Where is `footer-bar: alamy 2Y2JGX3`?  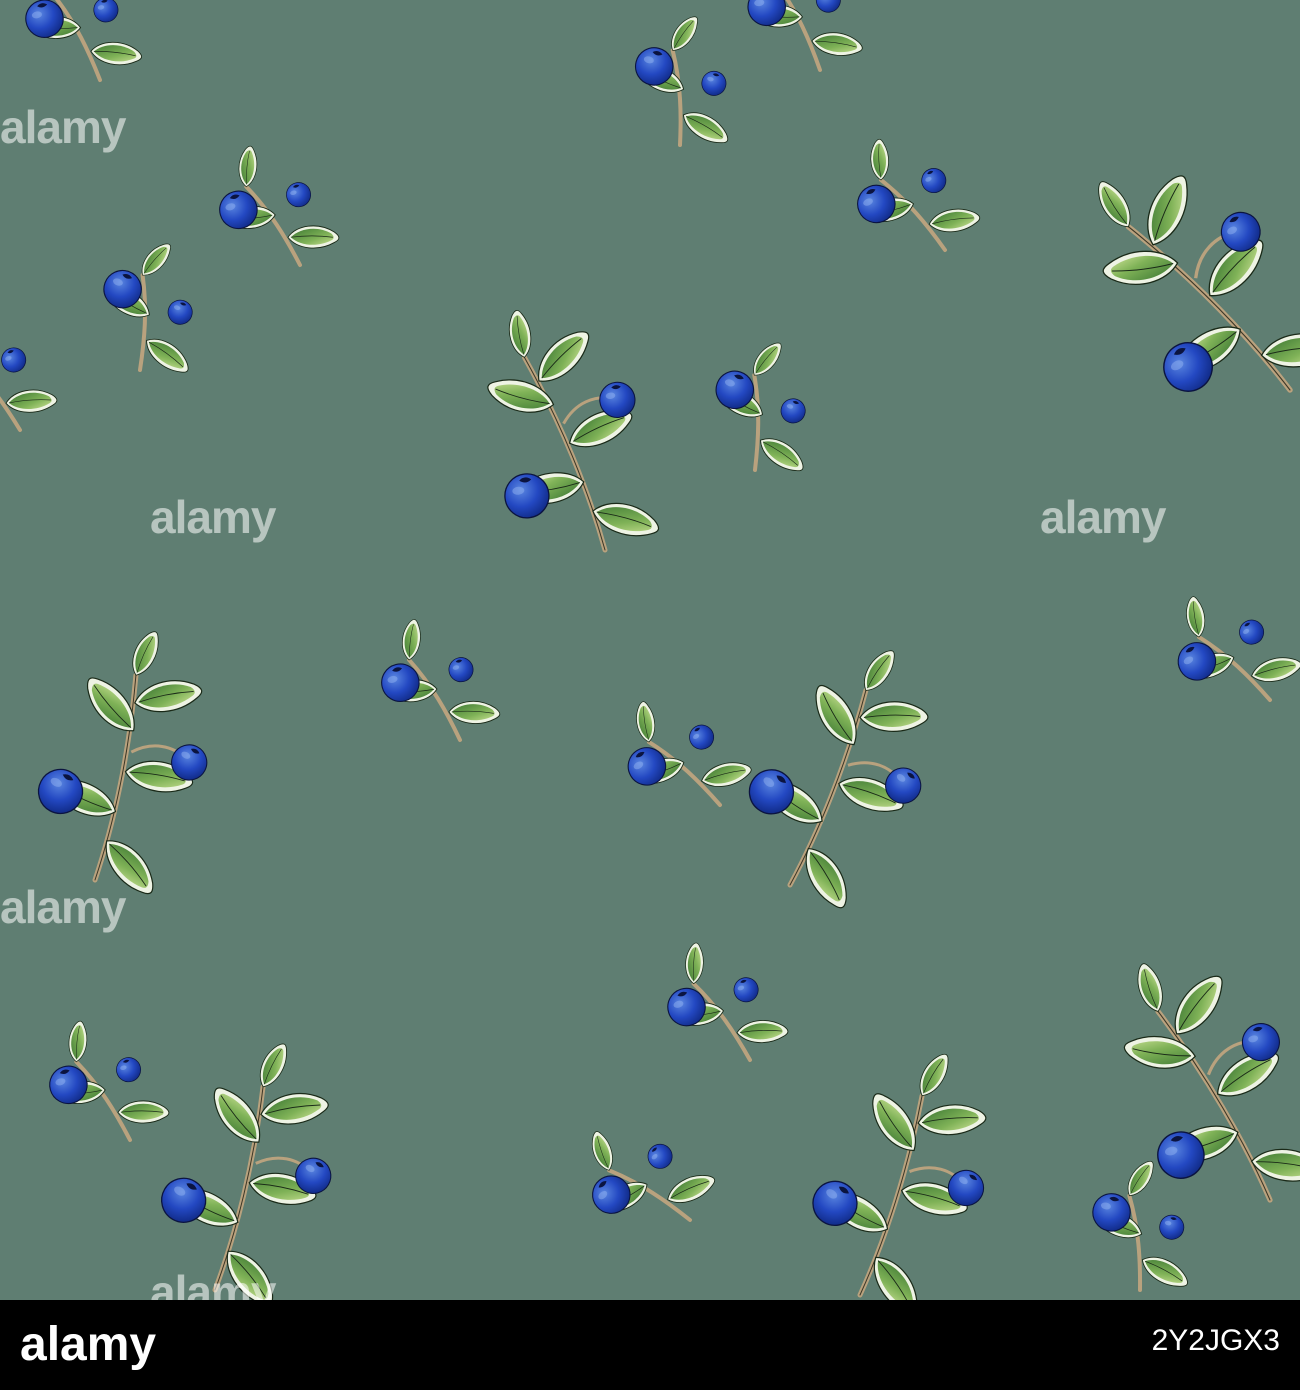 footer-bar: alamy 2Y2JGX3 is located at coordinates (650, 1345).